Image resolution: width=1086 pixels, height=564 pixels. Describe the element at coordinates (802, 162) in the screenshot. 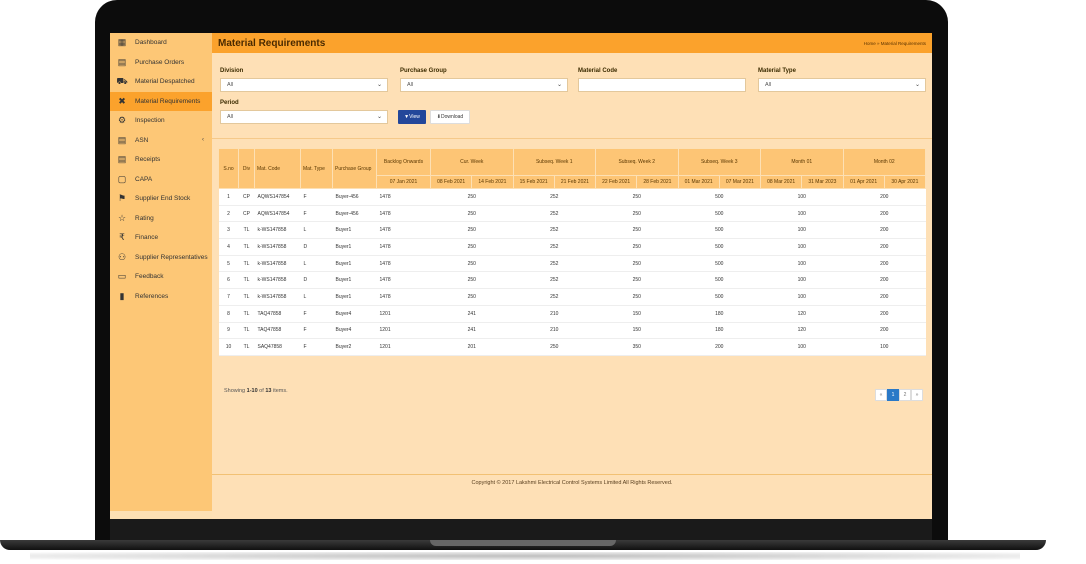

I see `col-month-01: Month 01` at that location.